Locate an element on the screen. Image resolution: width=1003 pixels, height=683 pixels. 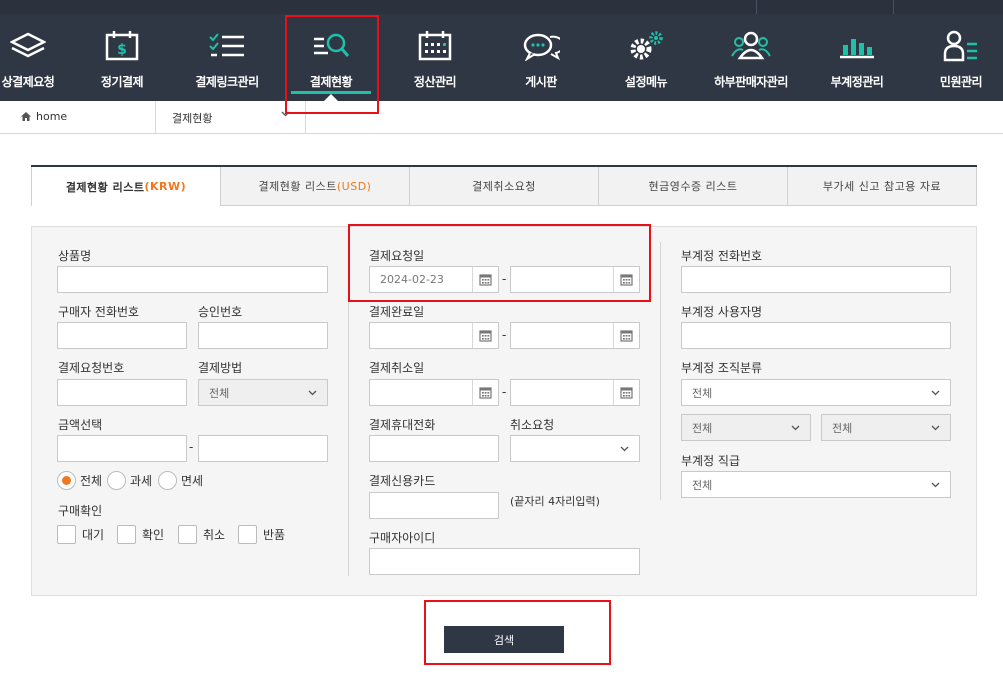
complete-date-to is located at coordinates (575, 335).